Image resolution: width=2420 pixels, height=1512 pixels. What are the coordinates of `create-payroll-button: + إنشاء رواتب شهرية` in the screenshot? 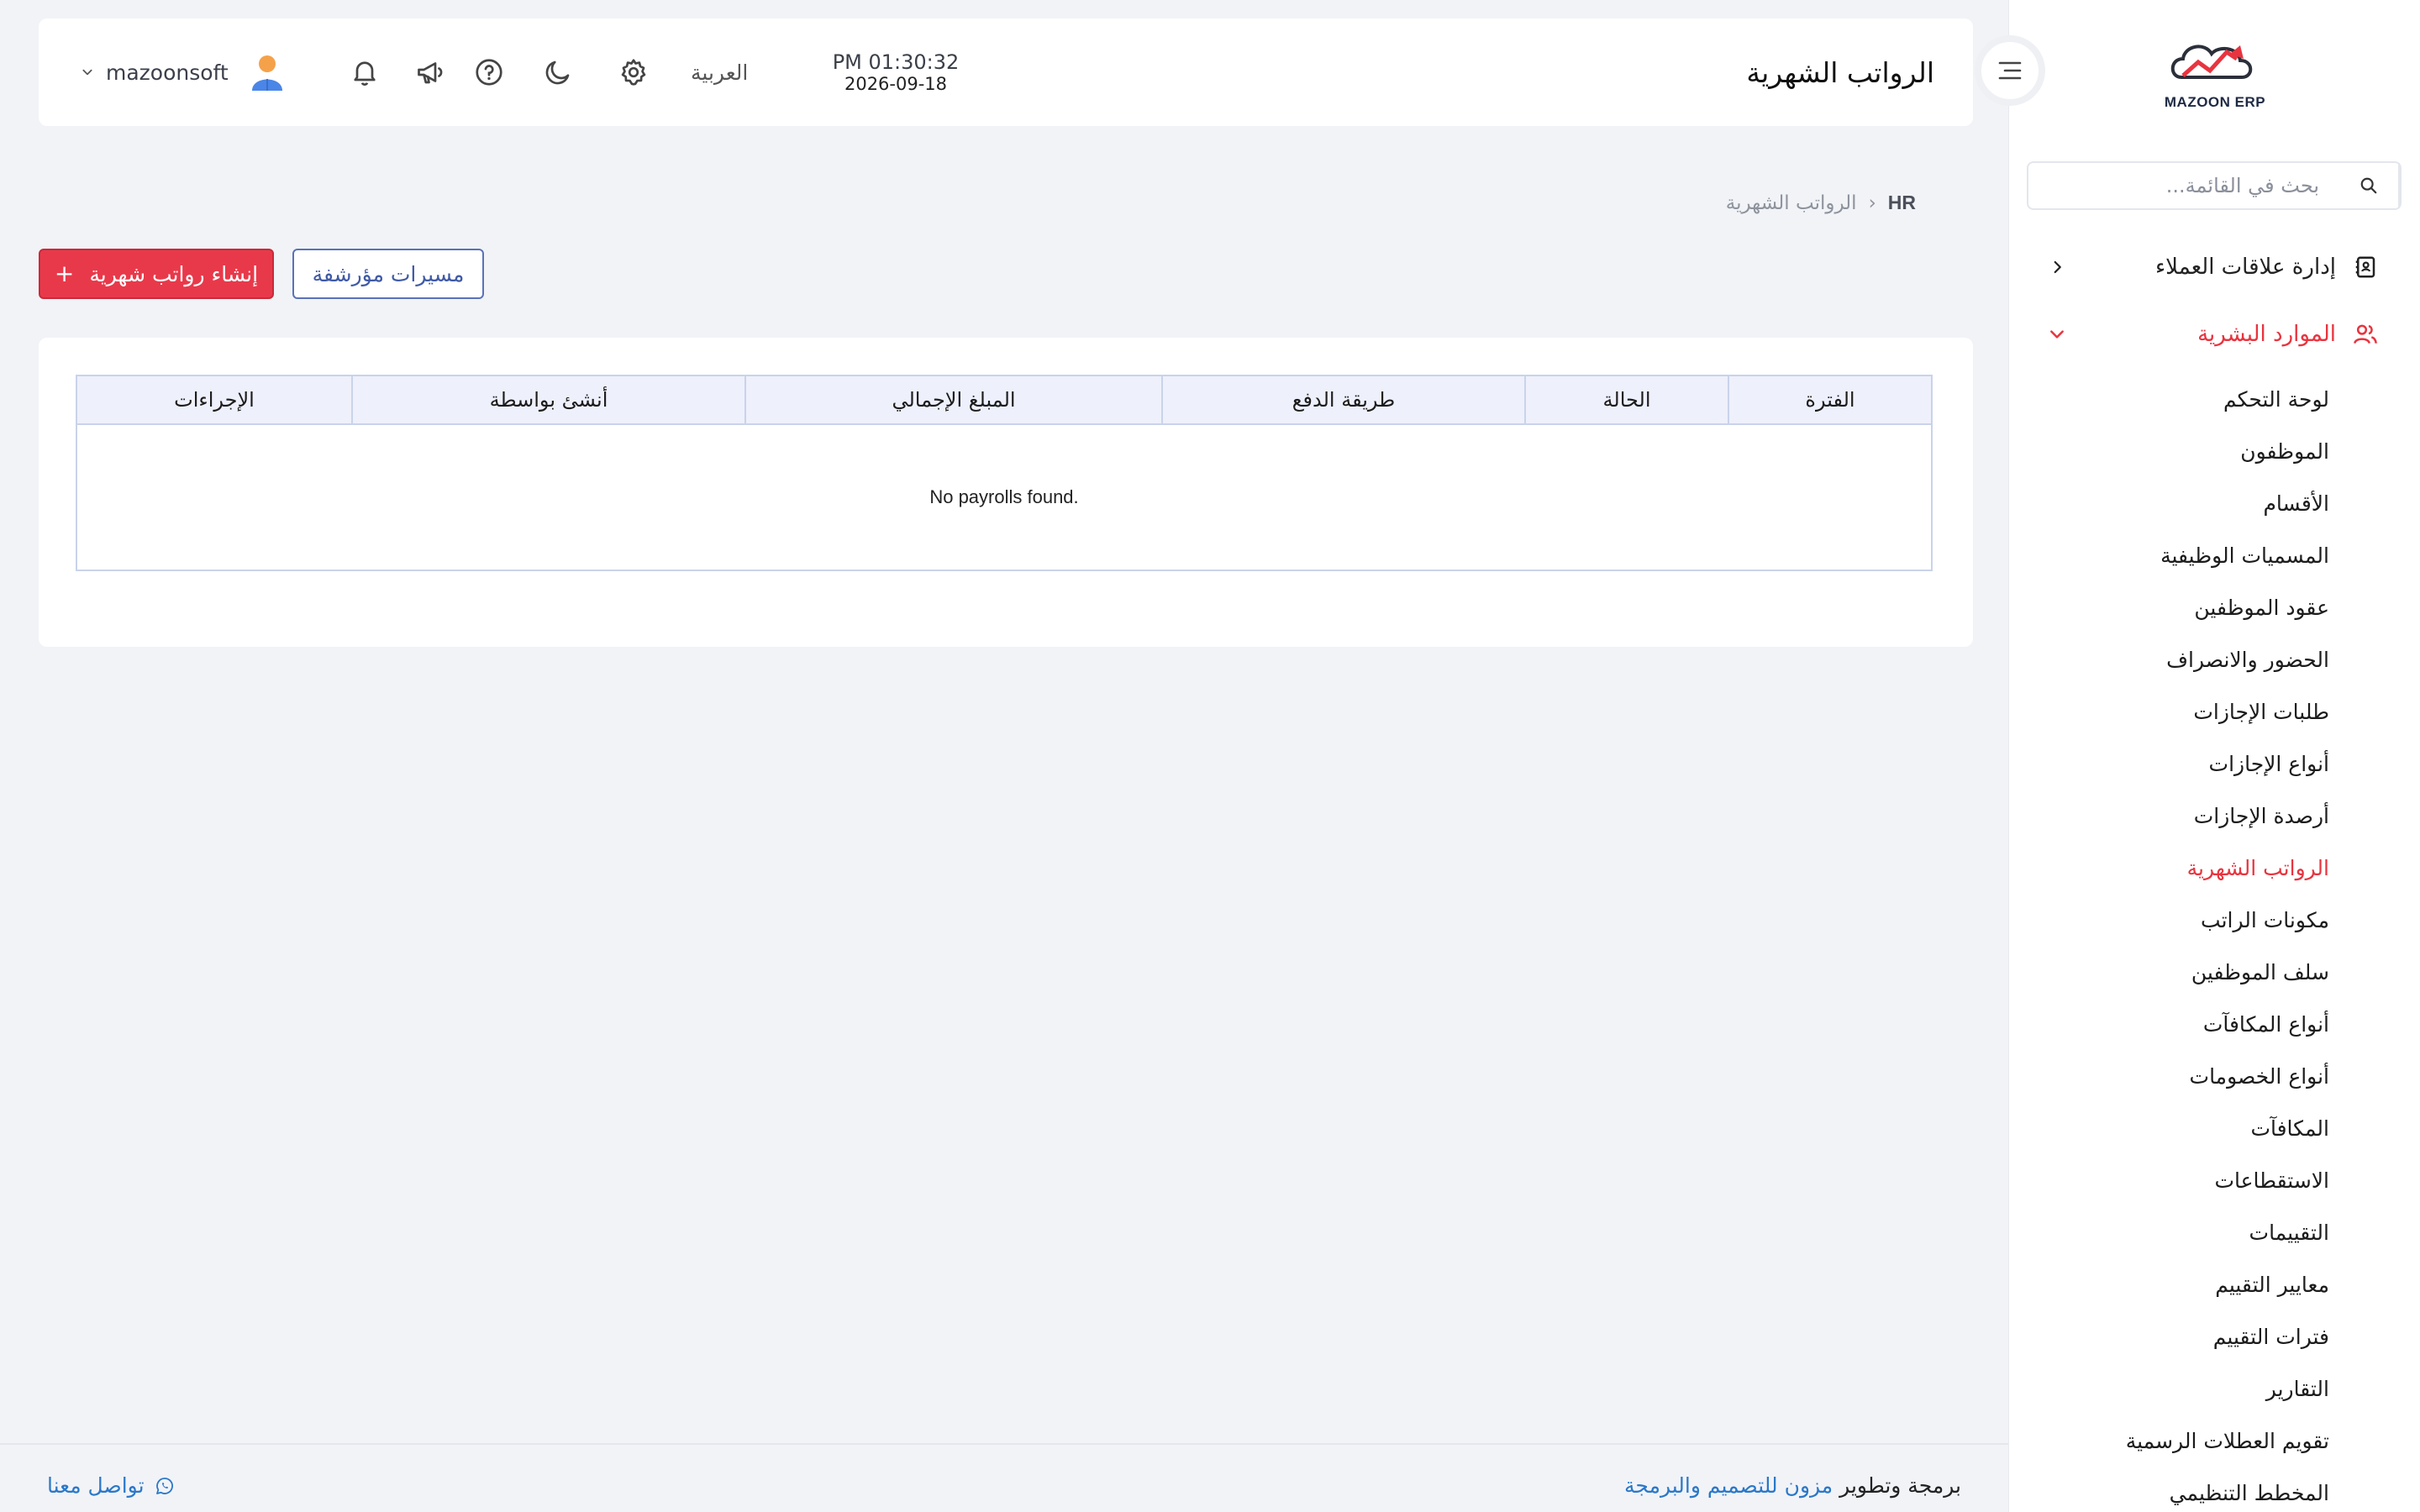 It's located at (157, 274).